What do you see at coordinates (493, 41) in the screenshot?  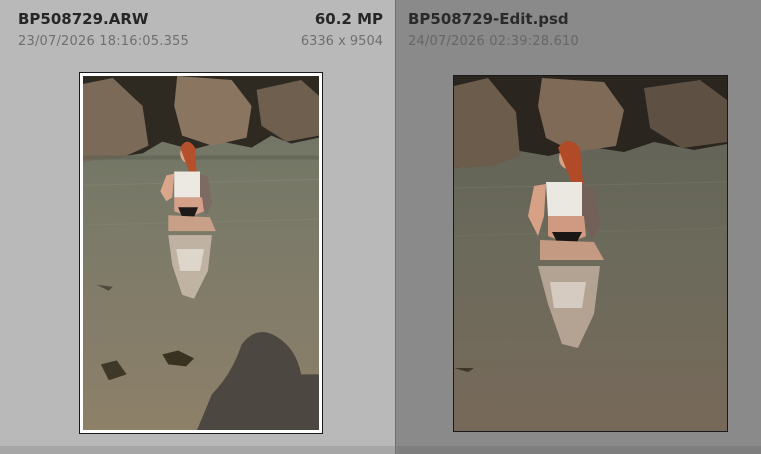 I see `capture-datetime-label: 24/07/2026 02:39:28.610` at bounding box center [493, 41].